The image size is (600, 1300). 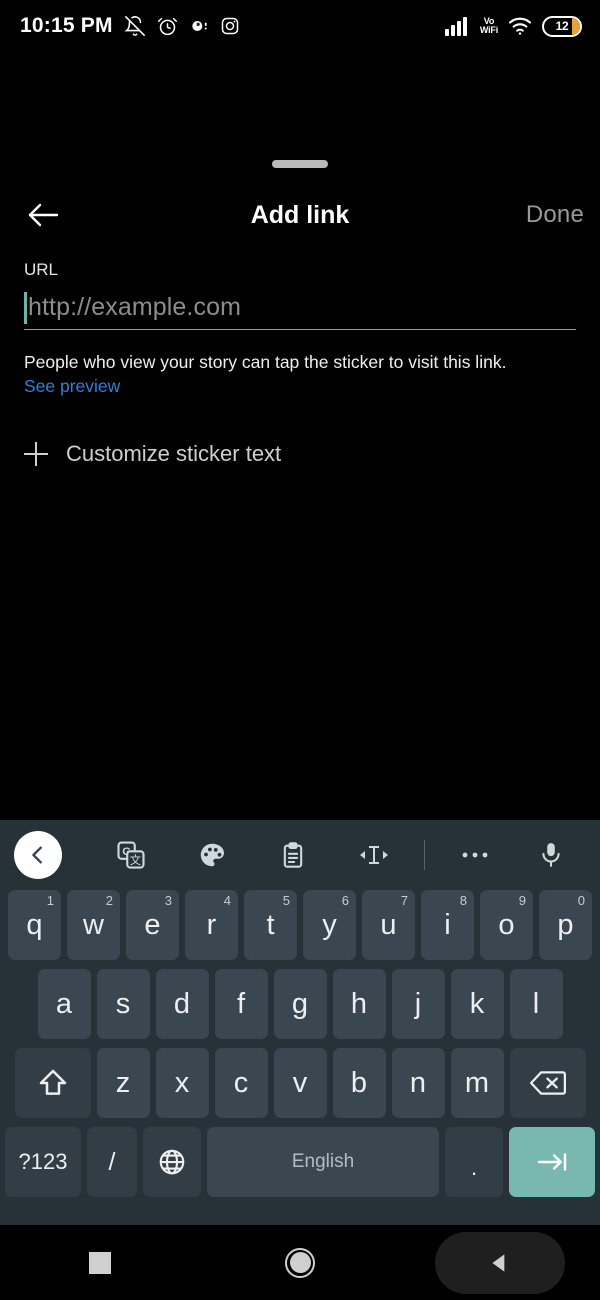 I want to click on alarm-clock-icon, so click(x=167, y=26).